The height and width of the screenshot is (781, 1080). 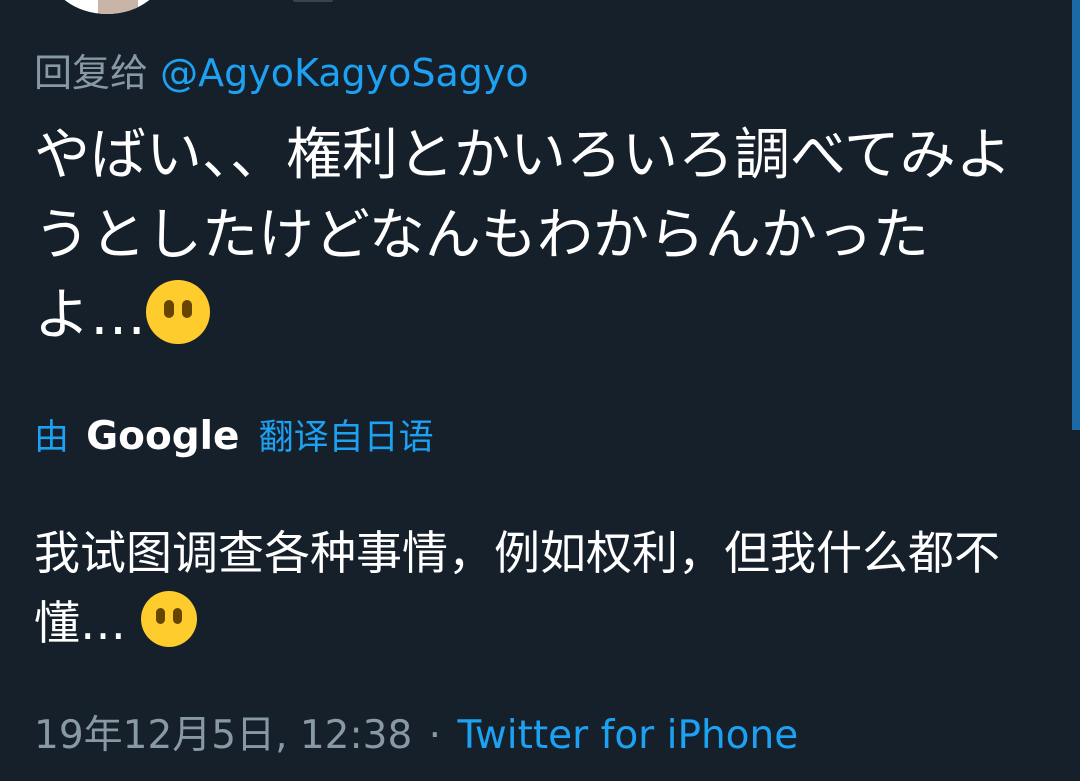 What do you see at coordinates (223, 735) in the screenshot?
I see `tweet-timestamp: 19年12月5日, 12:38` at bounding box center [223, 735].